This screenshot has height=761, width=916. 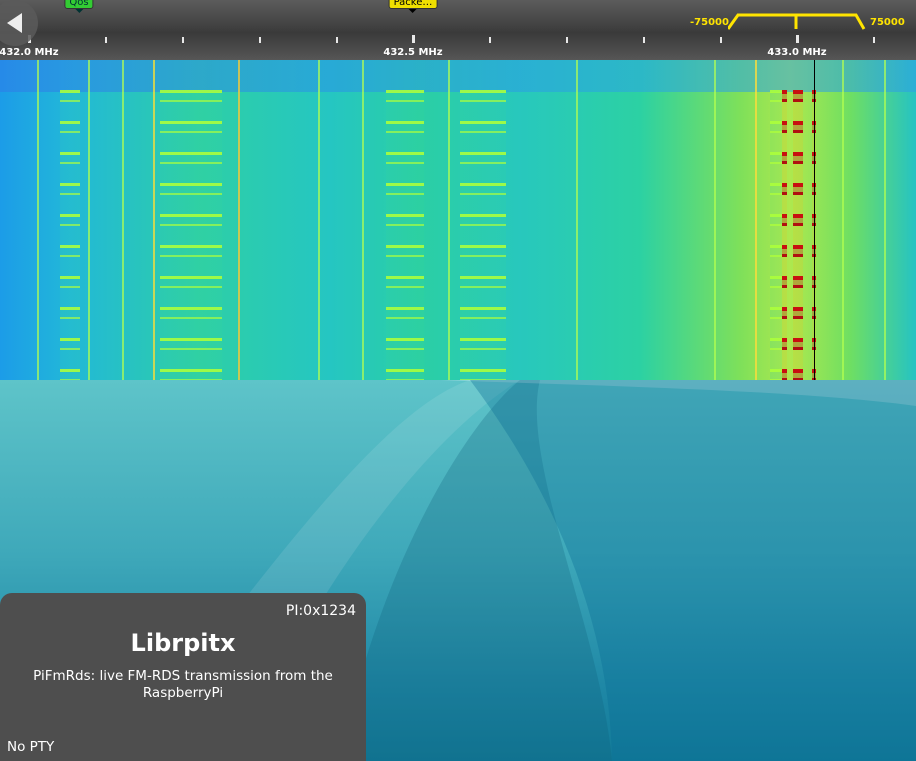 I want to click on rds-pi-code: PI:0x1234, so click(x=320, y=611).